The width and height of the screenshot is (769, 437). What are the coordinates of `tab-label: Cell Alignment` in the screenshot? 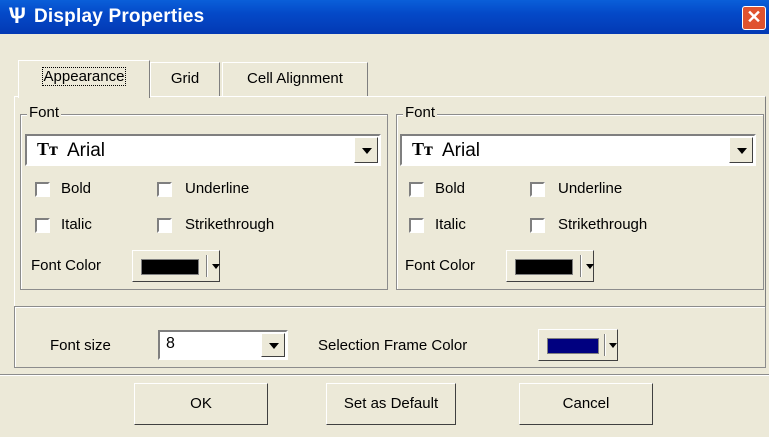 It's located at (295, 78).